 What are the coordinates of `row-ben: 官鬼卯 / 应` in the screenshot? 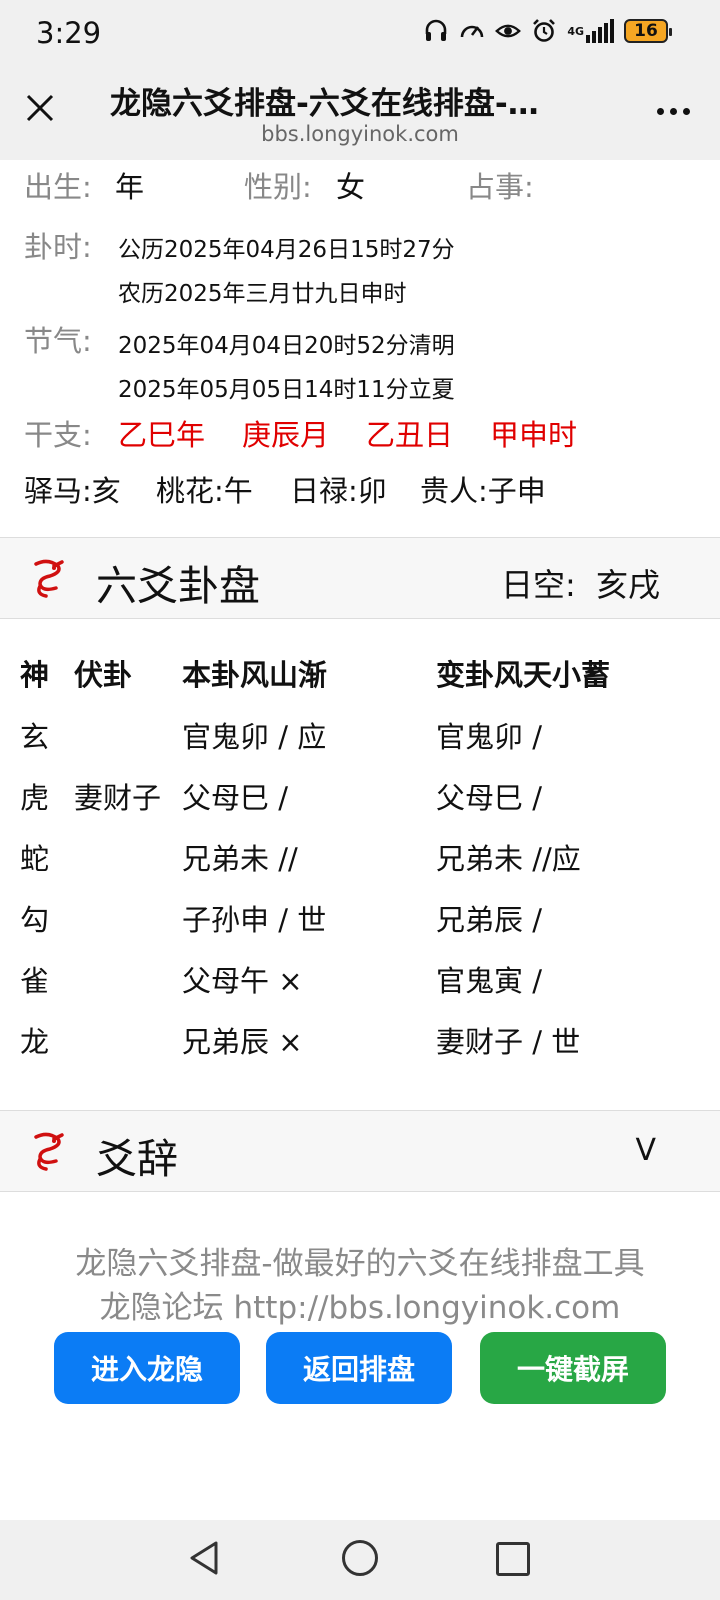 It's located at (254, 737).